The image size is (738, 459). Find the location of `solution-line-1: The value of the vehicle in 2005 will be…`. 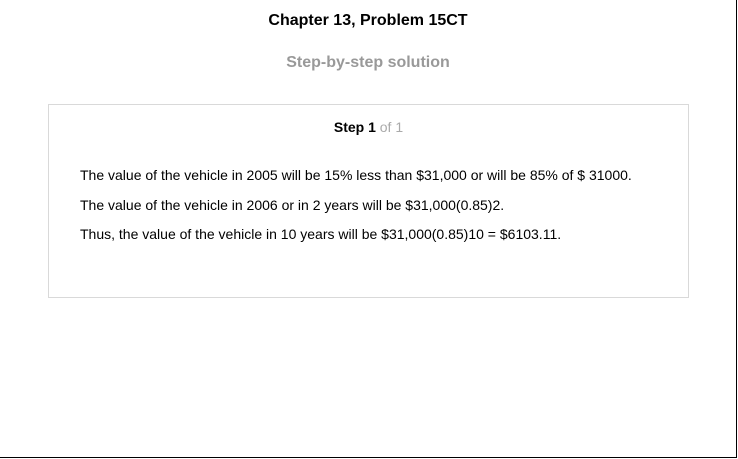

solution-line-1: The value of the vehicle in 2005 will be… is located at coordinates (356, 175).